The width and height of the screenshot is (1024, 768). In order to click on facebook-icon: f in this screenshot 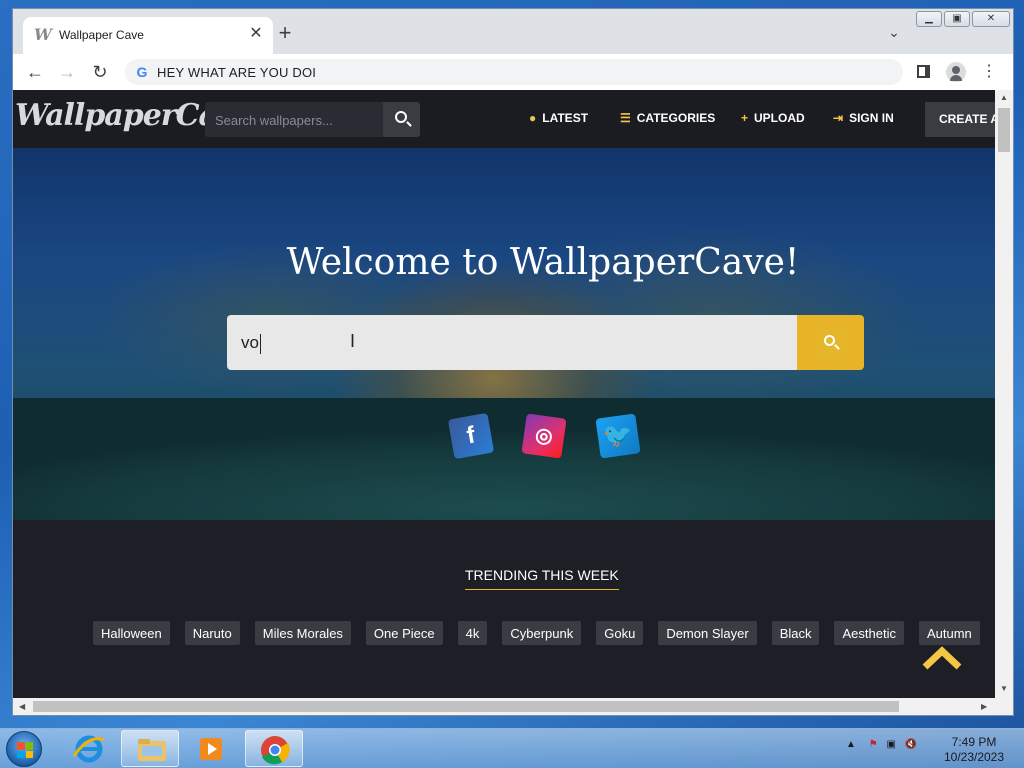, I will do `click(471, 436)`.